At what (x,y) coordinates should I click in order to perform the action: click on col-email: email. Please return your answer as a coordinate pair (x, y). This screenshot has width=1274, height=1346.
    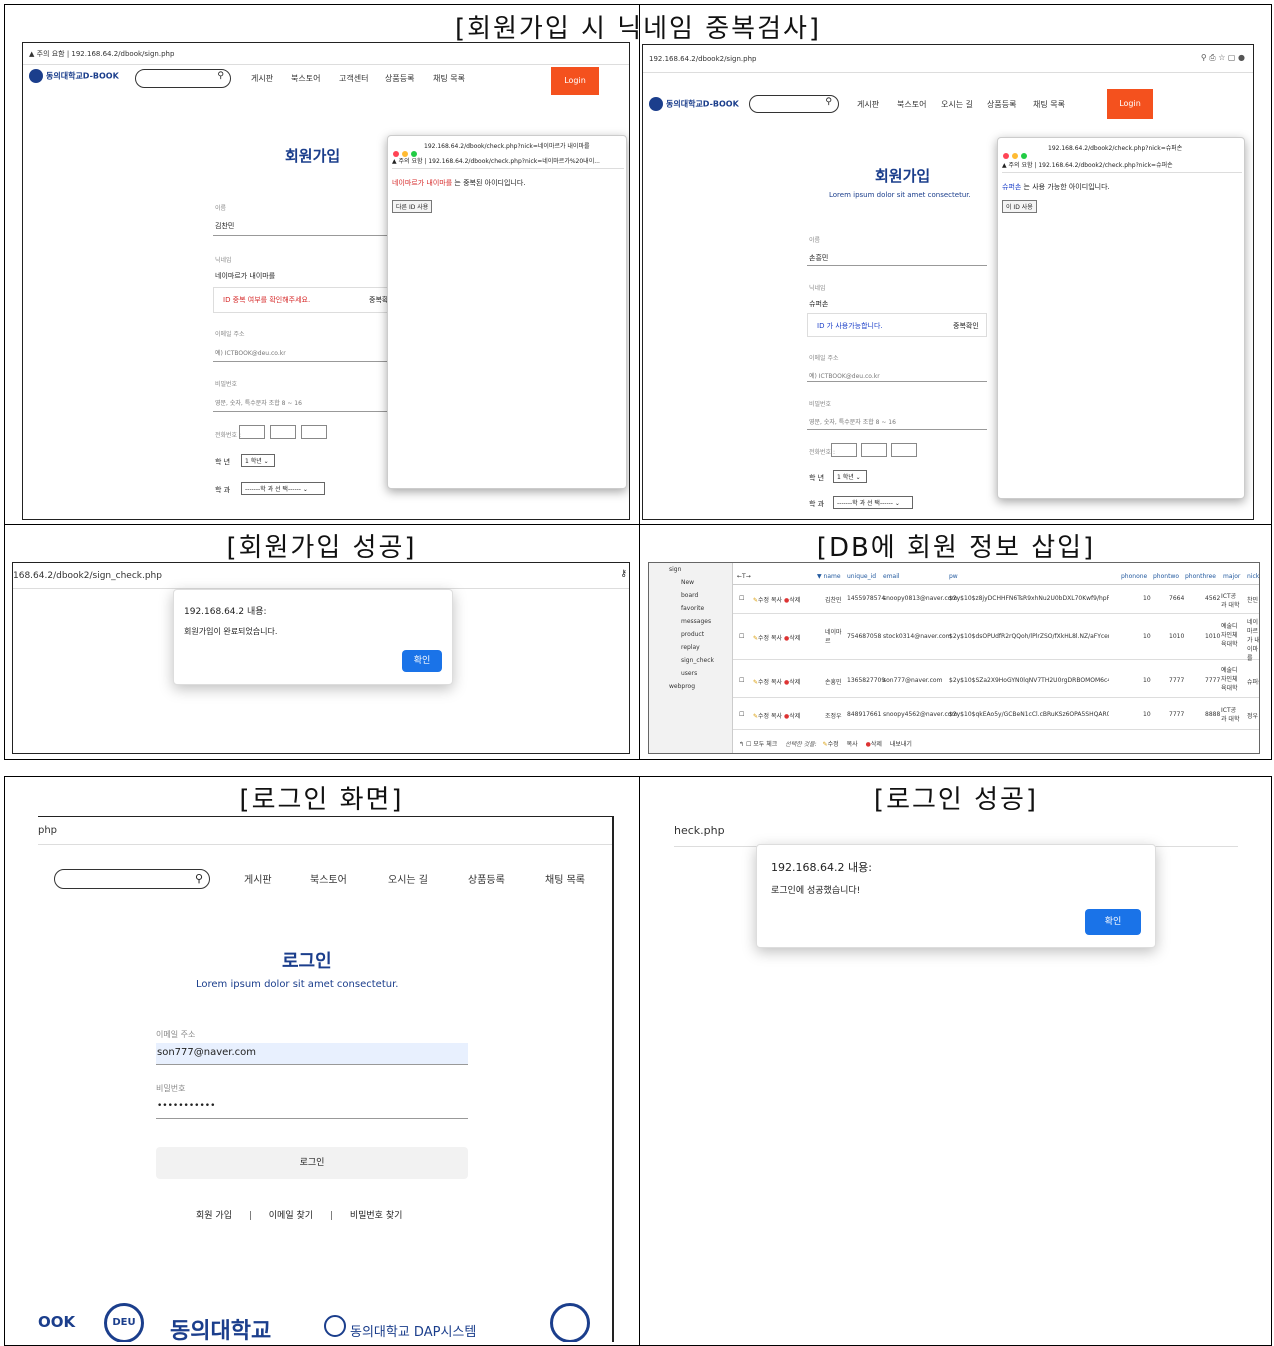
    Looking at the image, I should click on (891, 576).